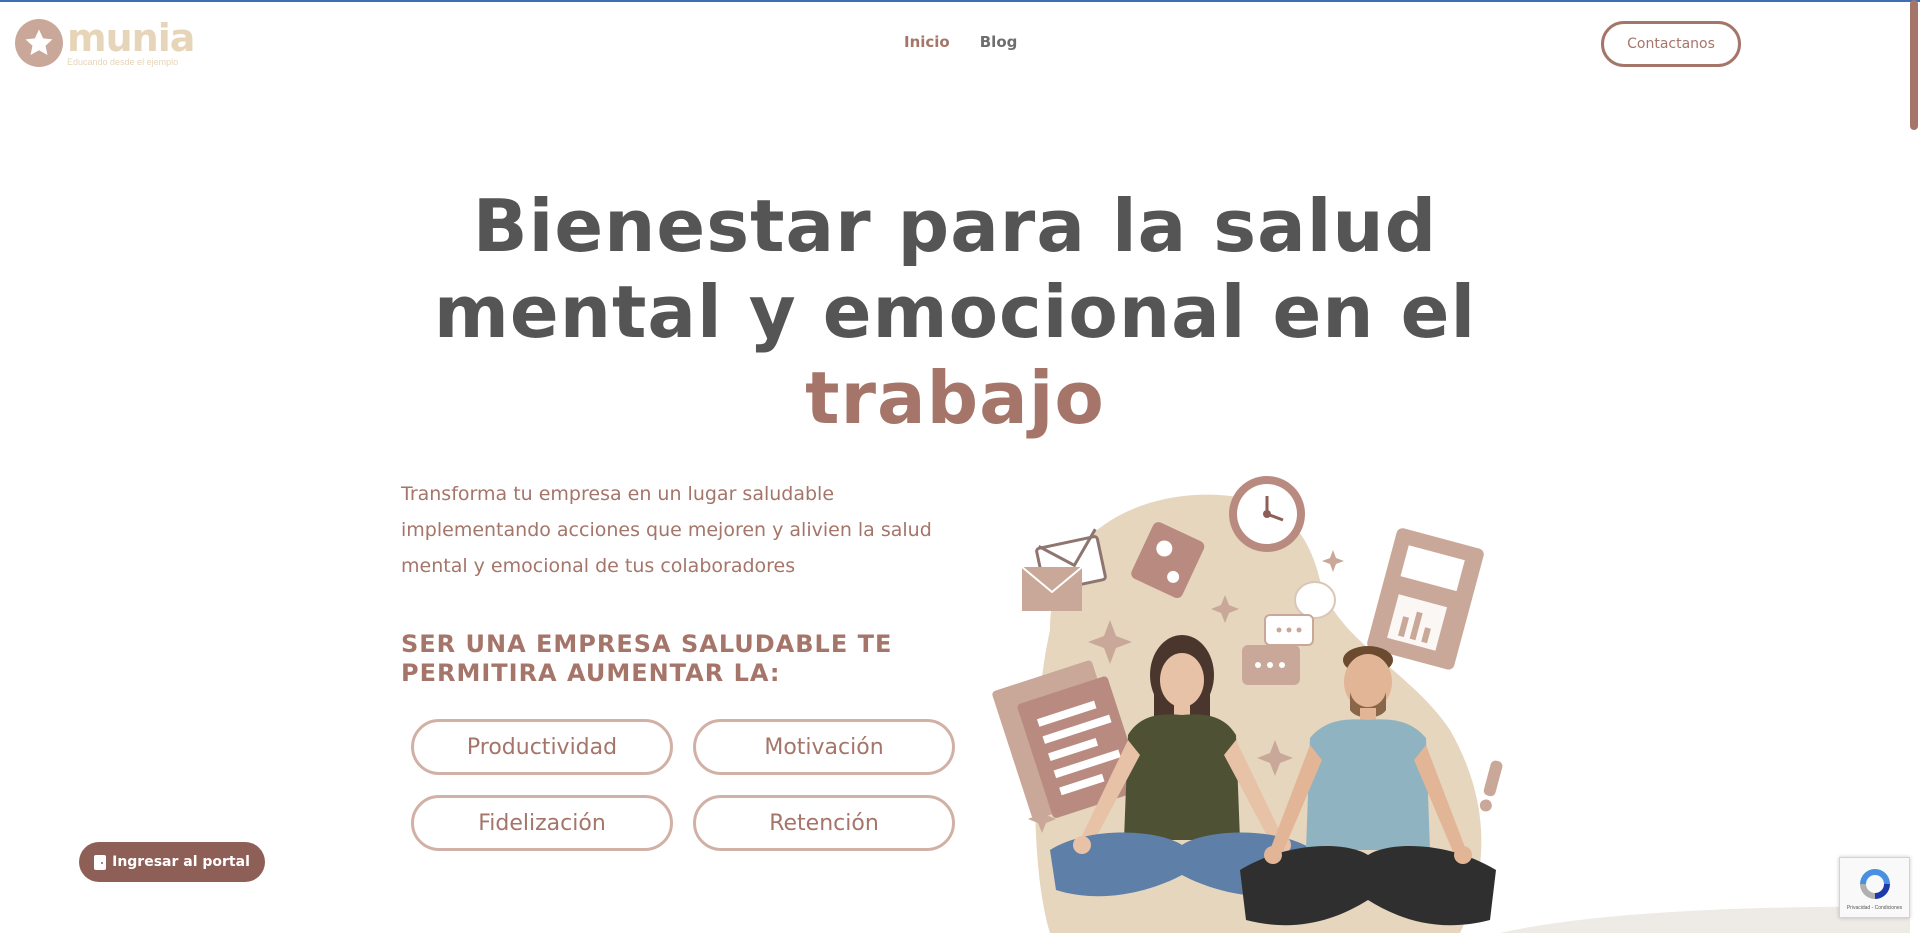  I want to click on benefit-pill-motivacion: Motivación, so click(824, 747).